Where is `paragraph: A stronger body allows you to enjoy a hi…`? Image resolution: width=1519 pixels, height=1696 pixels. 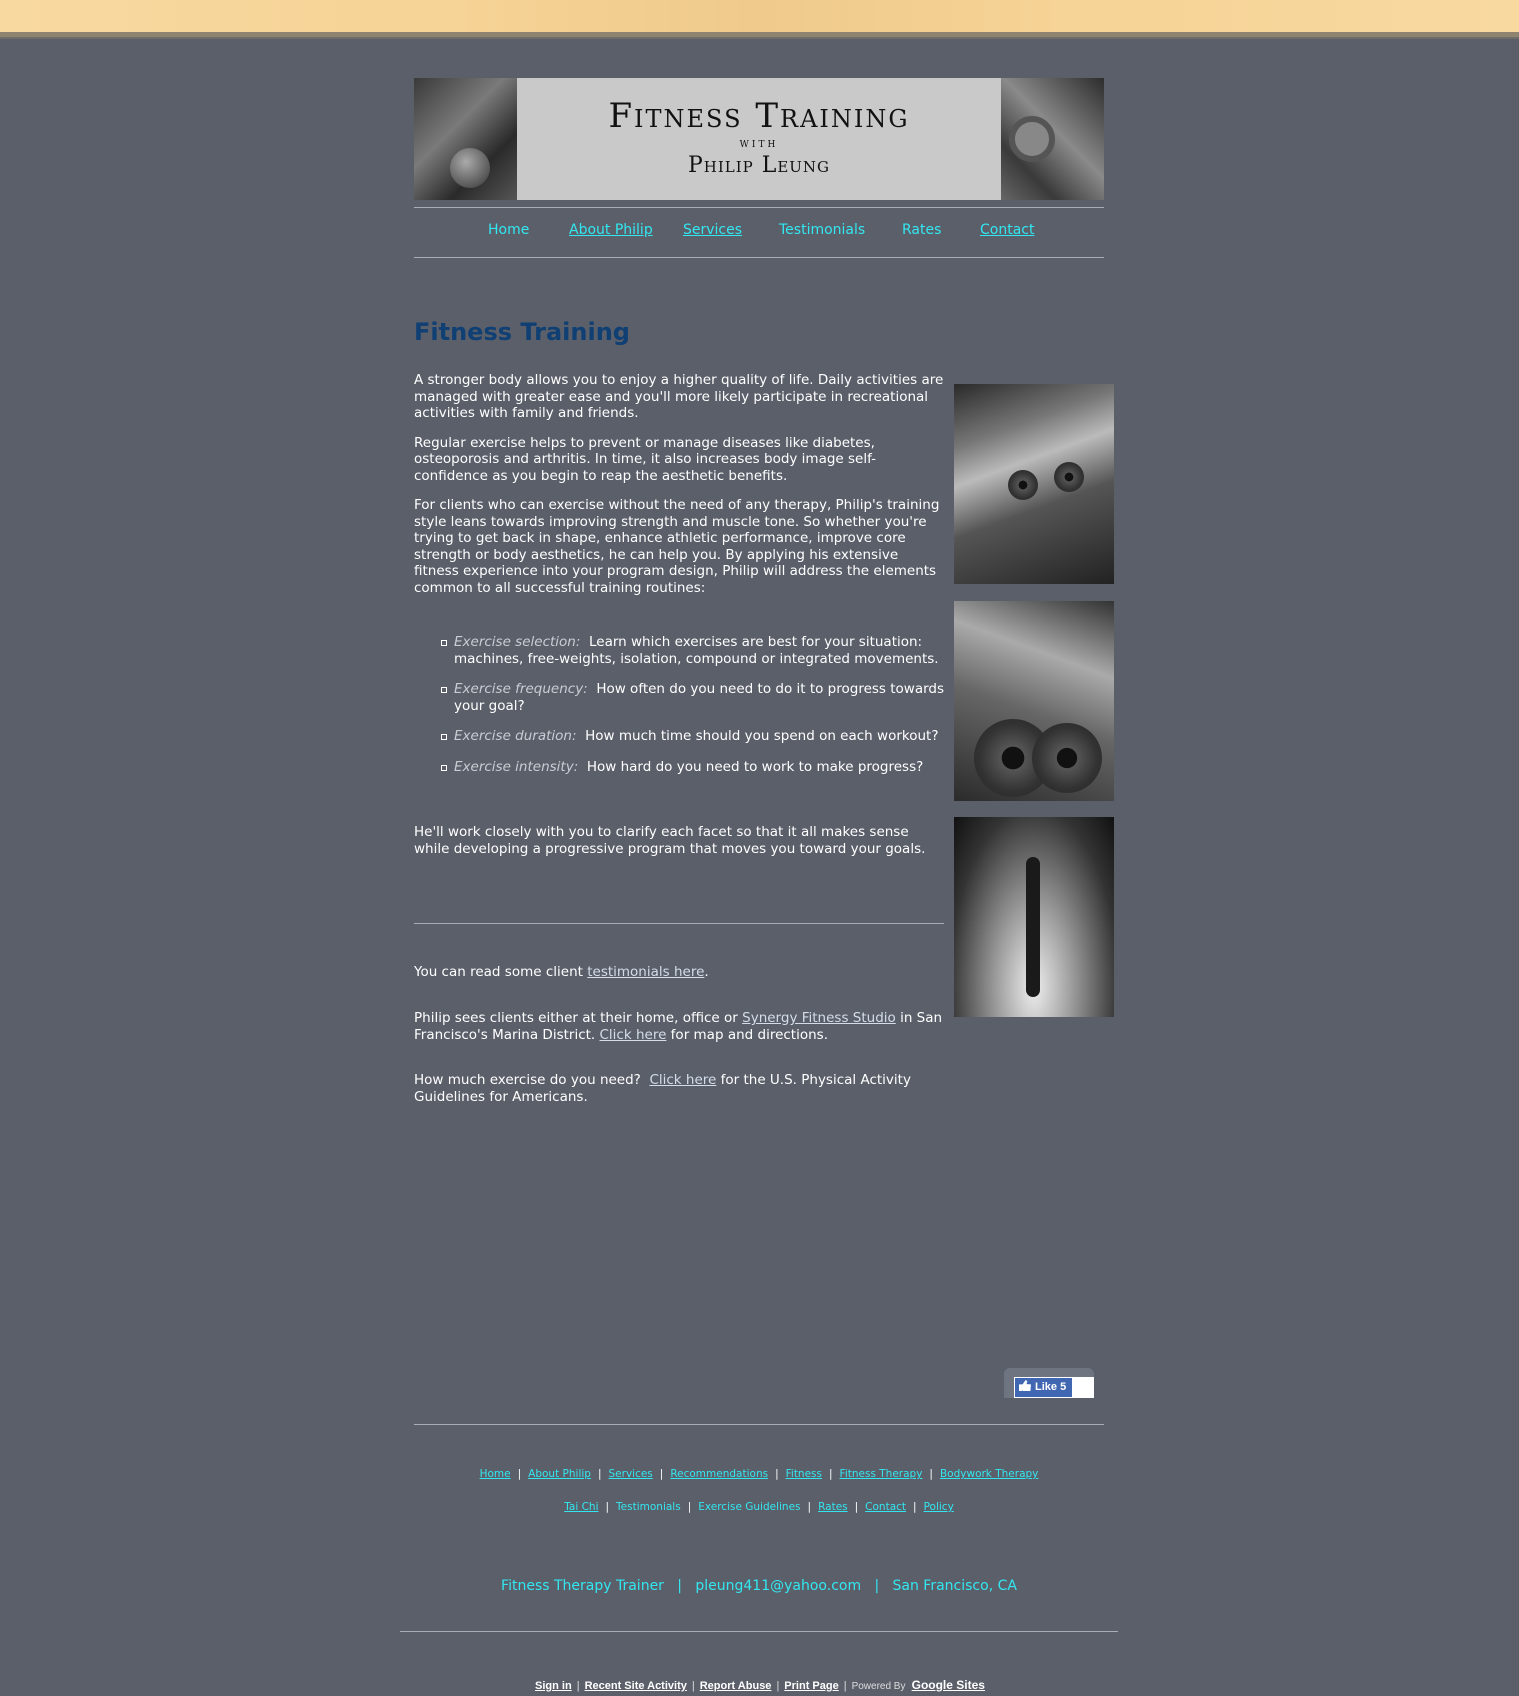 paragraph: A stronger body allows you to enjoy a hi… is located at coordinates (679, 396).